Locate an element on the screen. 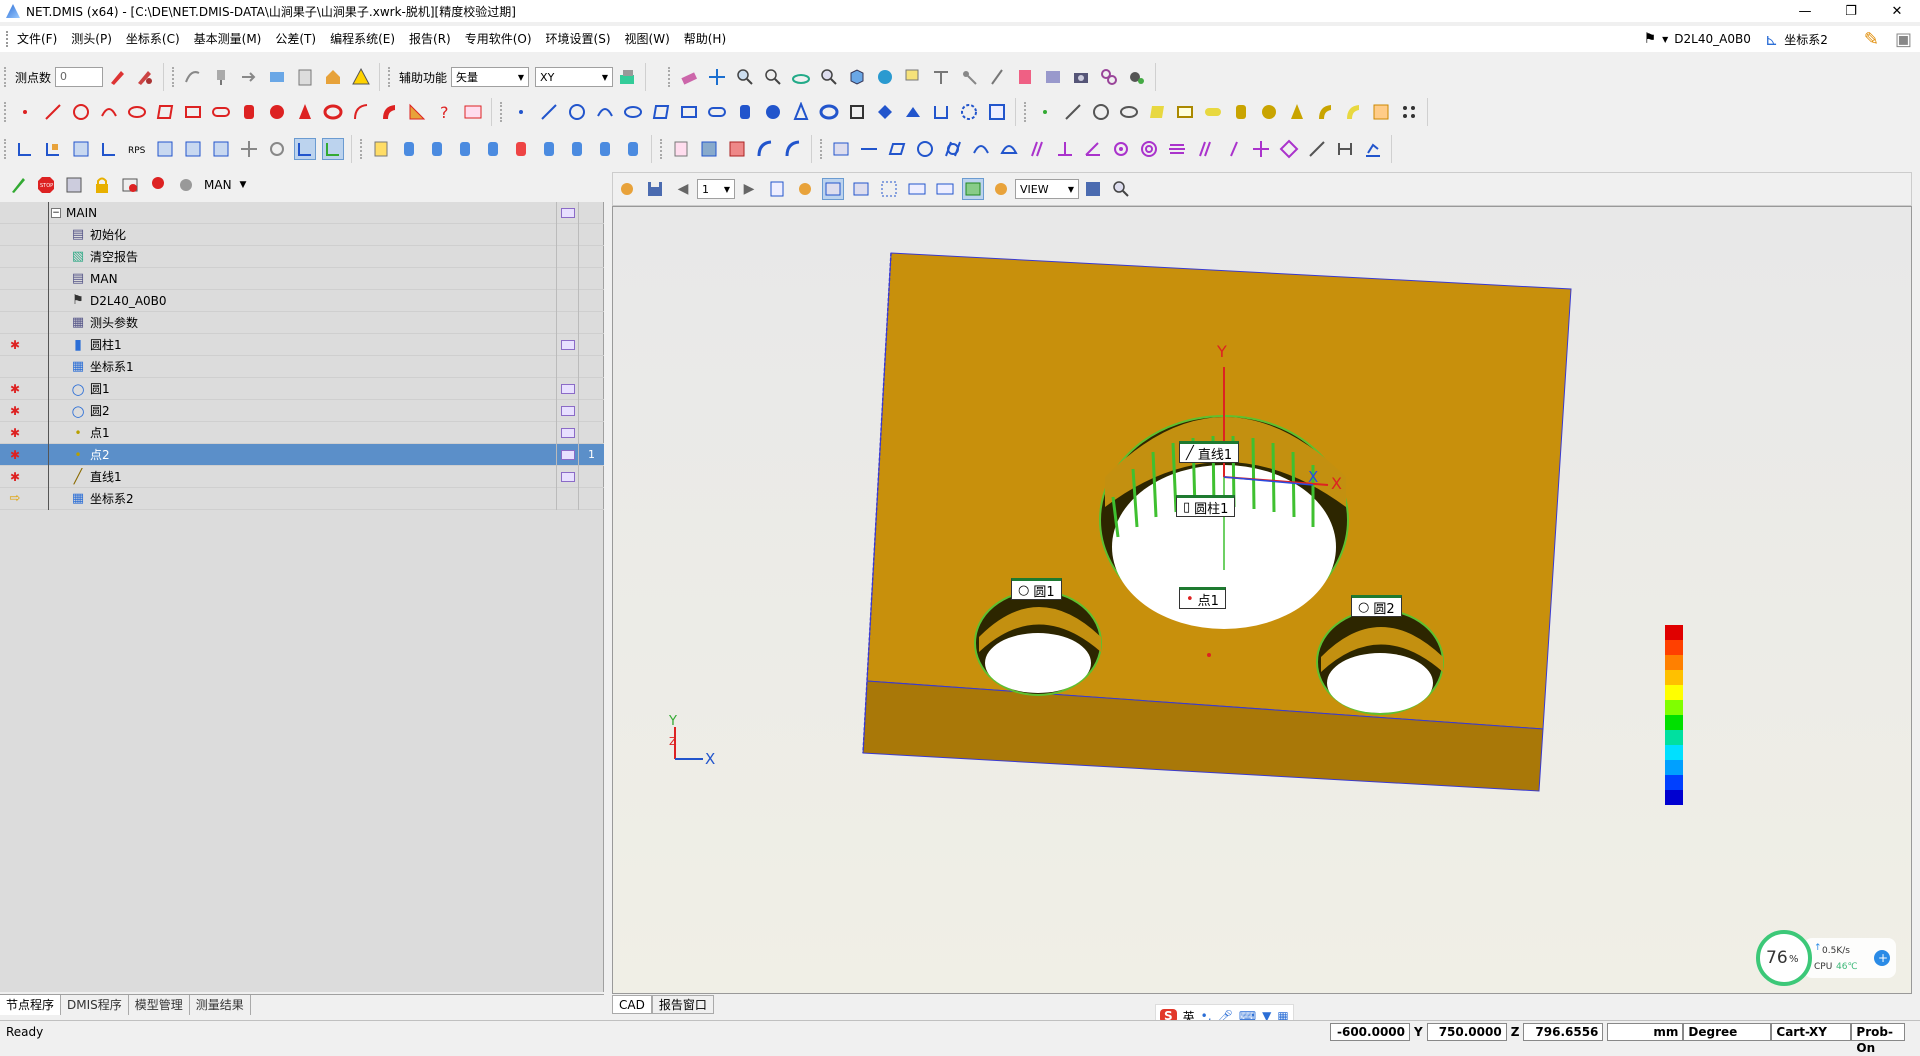 The image size is (1920, 1056). tol-chart-icon is located at coordinates (1373, 149).